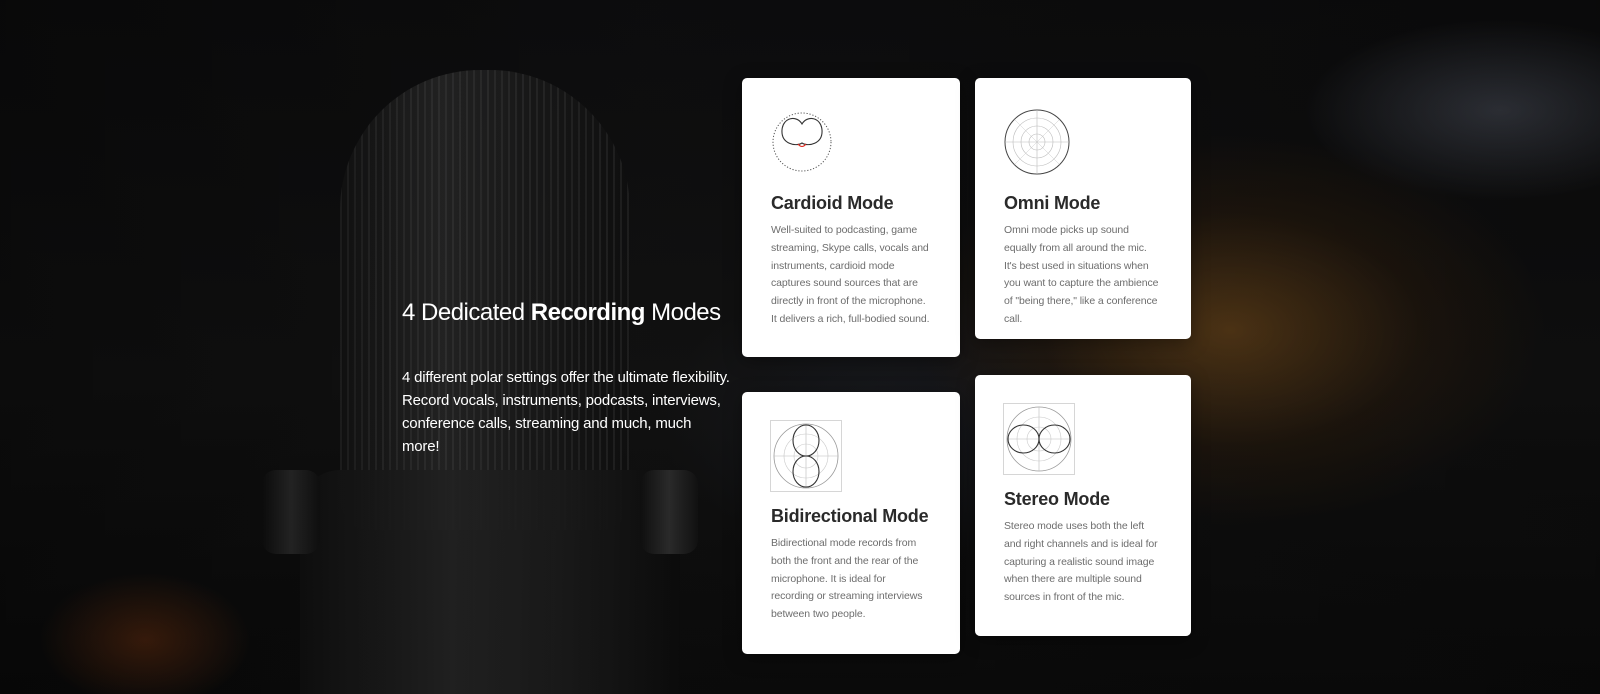 The width and height of the screenshot is (1600, 694). Describe the element at coordinates (1039, 439) in the screenshot. I see `stereo-polar-pattern-icon` at that location.